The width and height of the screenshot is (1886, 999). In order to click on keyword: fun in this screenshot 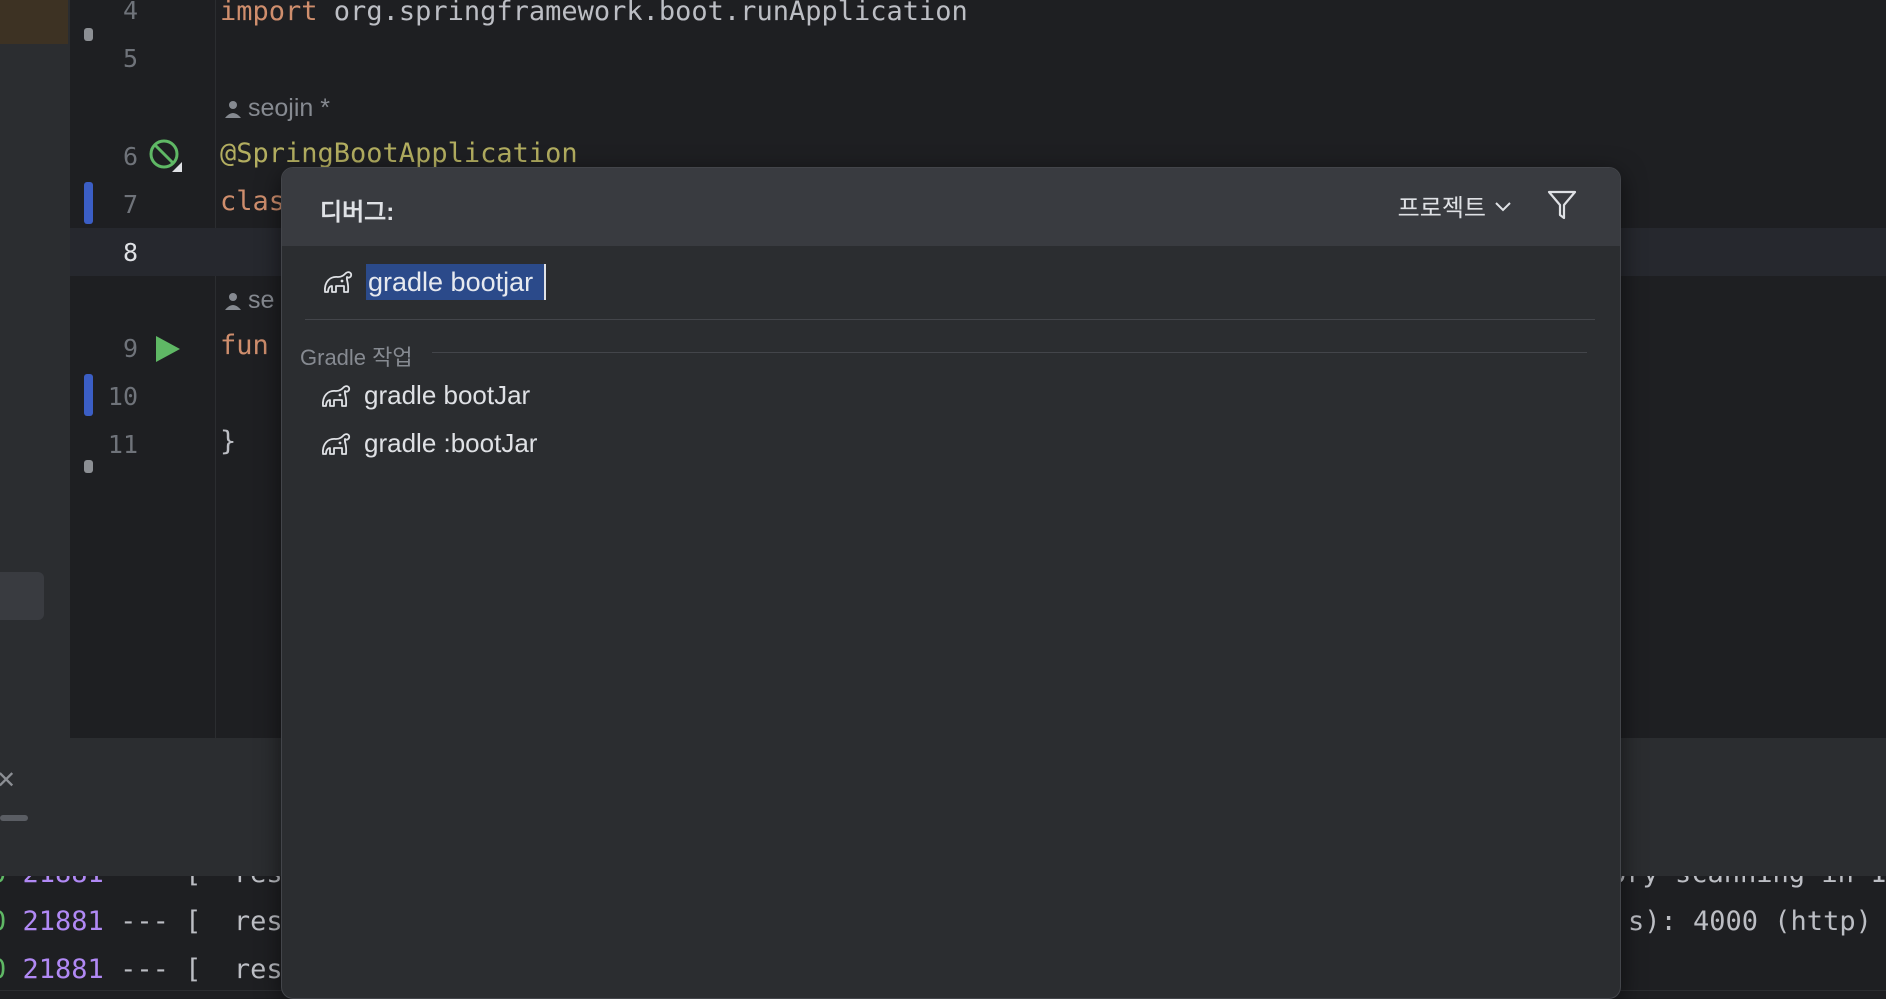, I will do `click(244, 345)`.